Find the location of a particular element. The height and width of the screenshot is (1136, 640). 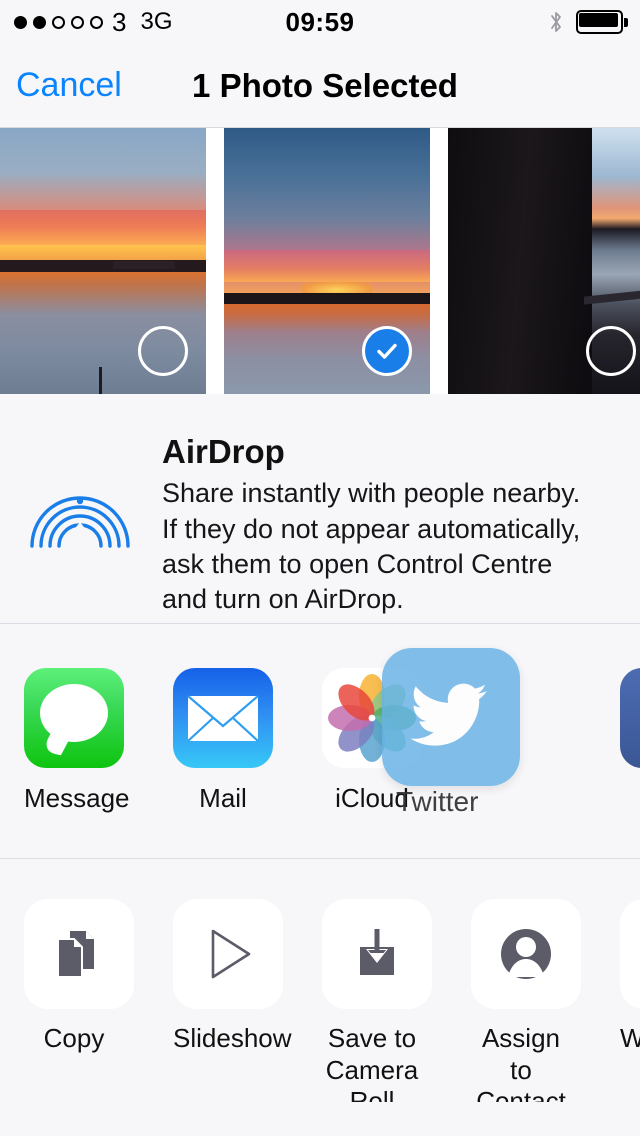

share-target-label: Message is located at coordinates (77, 798).